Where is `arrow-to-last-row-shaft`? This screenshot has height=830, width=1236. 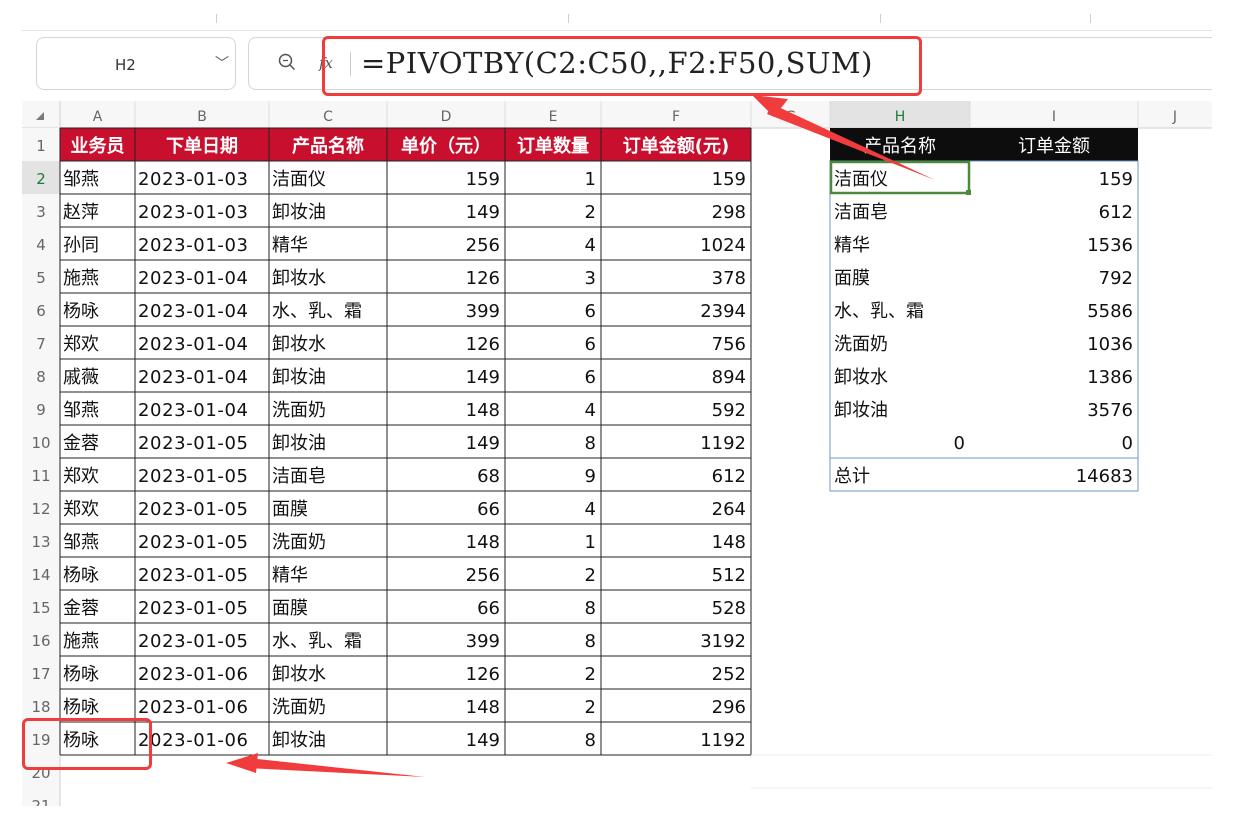 arrow-to-last-row-shaft is located at coordinates (336, 767).